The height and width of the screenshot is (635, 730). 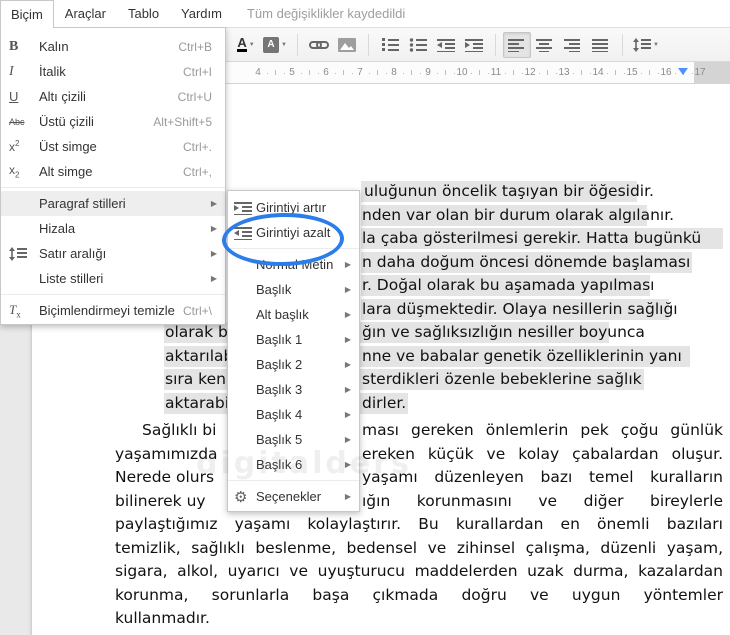 I want to click on ruler-number: 9, so click(x=428, y=72).